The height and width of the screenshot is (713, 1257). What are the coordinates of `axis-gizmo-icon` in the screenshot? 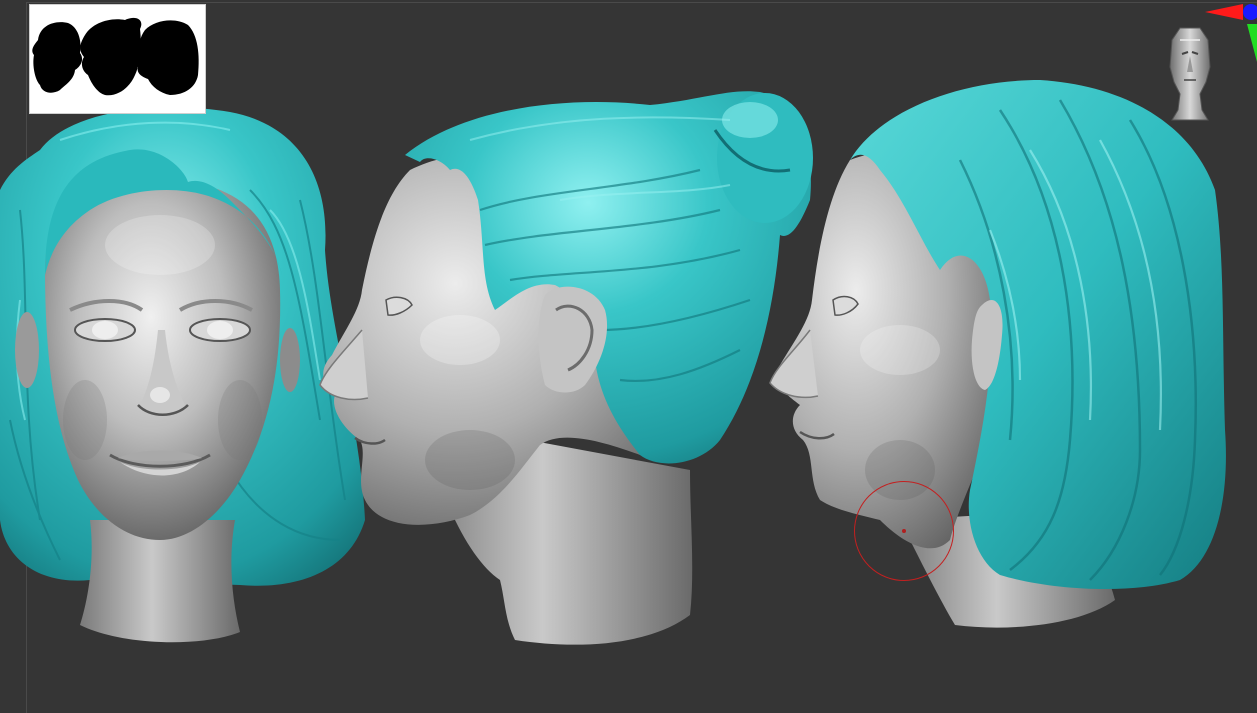 It's located at (1231, 33).